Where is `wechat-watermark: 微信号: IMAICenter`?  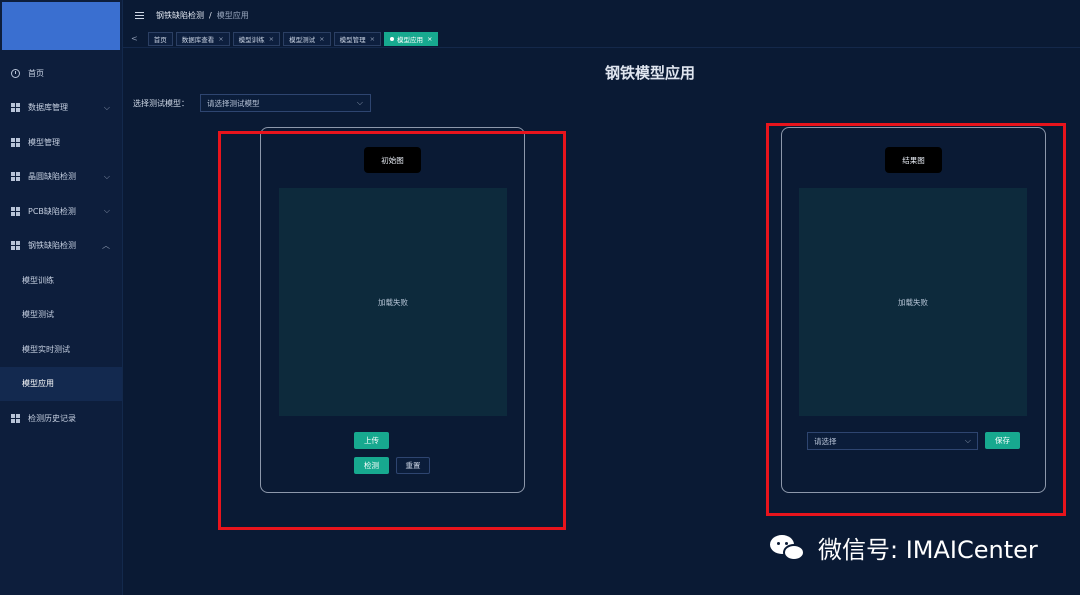
wechat-watermark: 微信号: IMAICenter is located at coordinates (903, 547).